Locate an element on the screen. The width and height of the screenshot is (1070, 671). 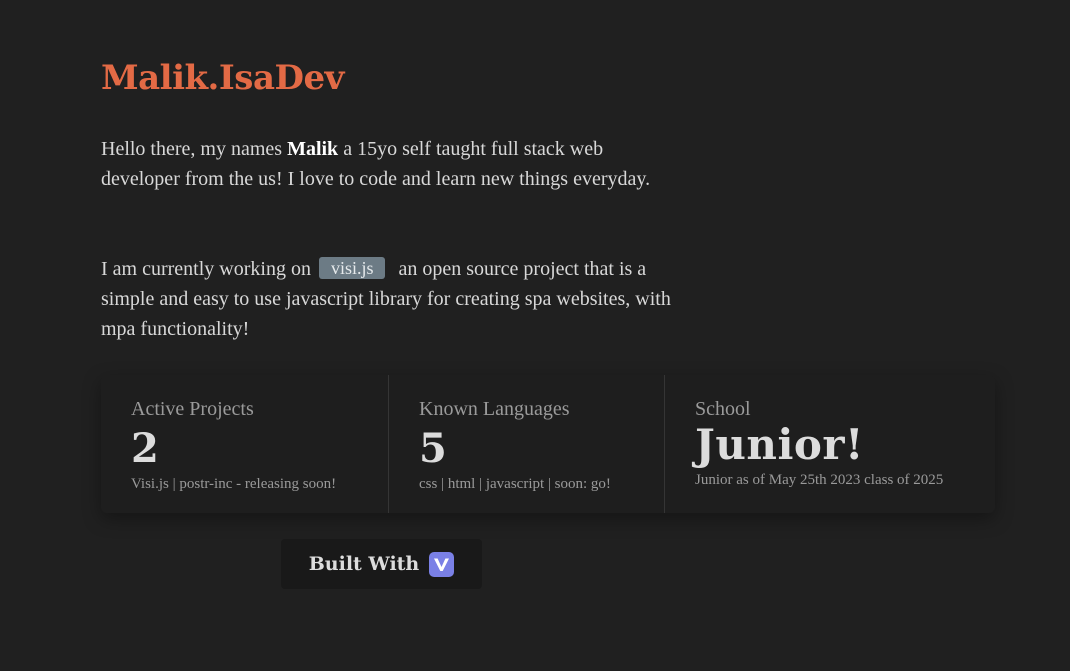
stat-title: School is located at coordinates (723, 409).